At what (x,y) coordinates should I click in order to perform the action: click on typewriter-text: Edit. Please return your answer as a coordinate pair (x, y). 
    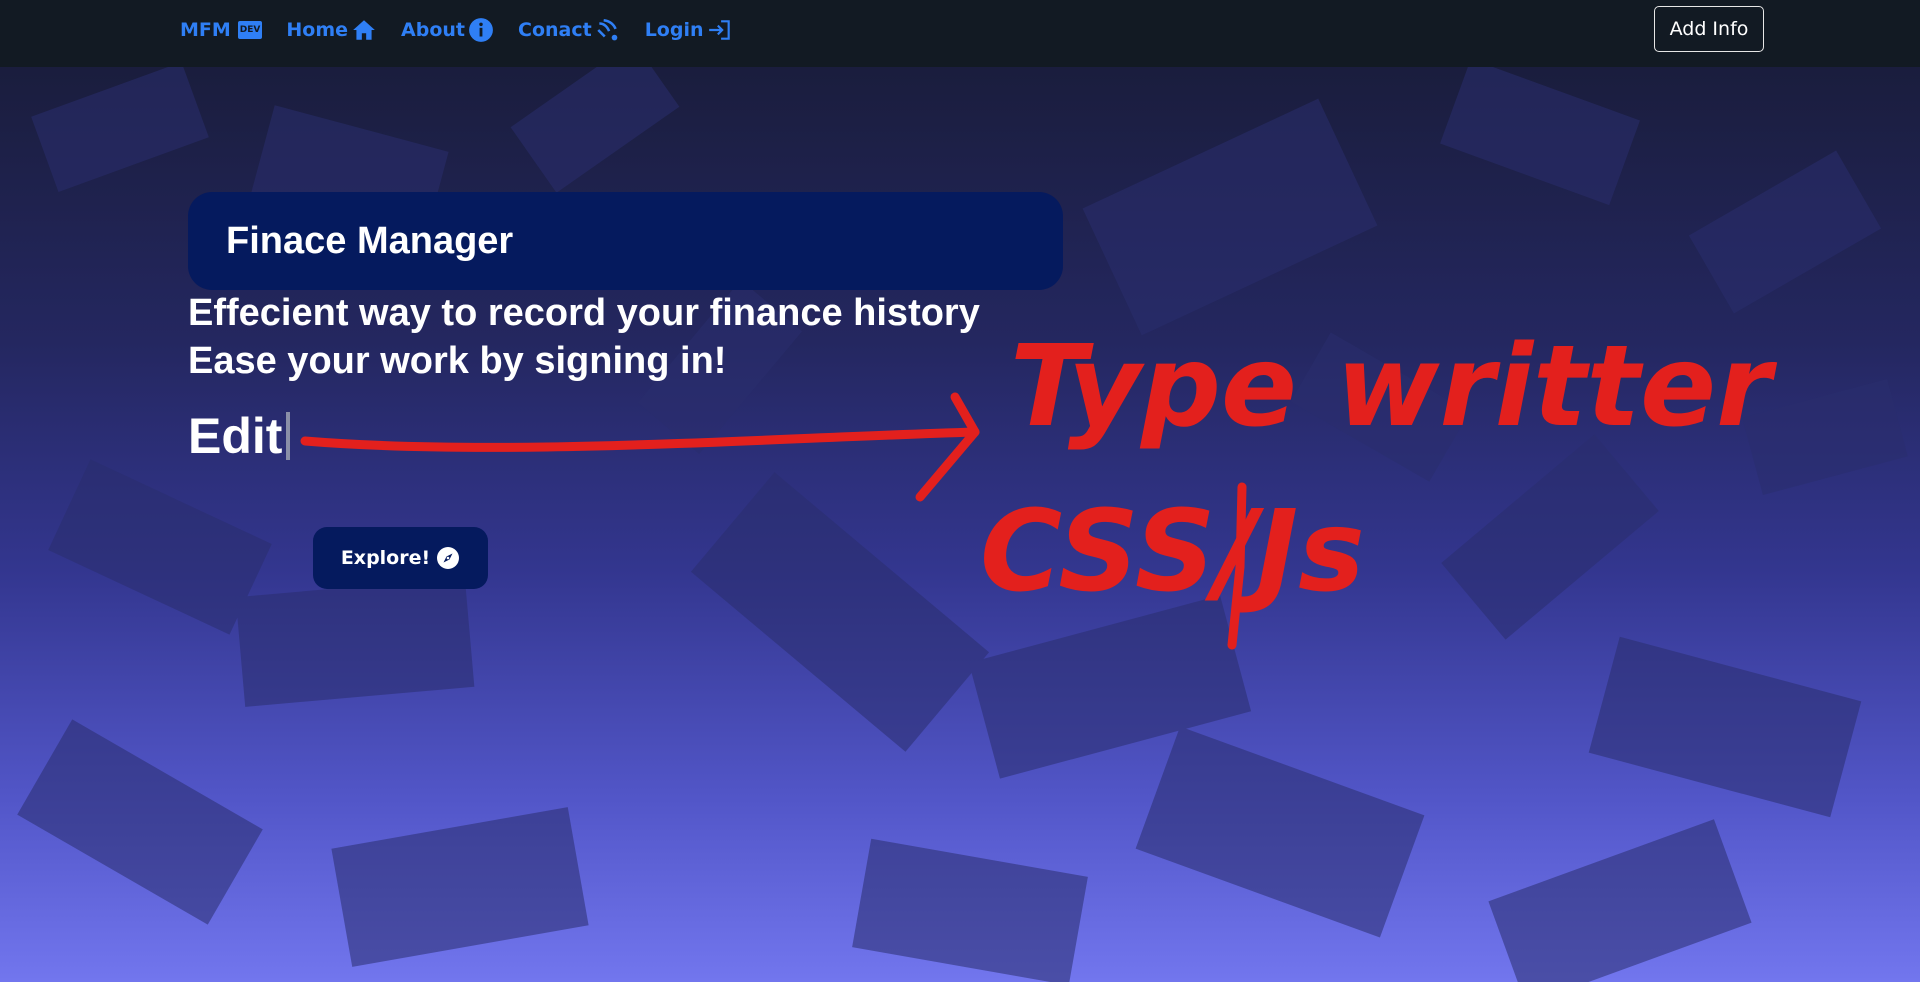
    Looking at the image, I should click on (235, 436).